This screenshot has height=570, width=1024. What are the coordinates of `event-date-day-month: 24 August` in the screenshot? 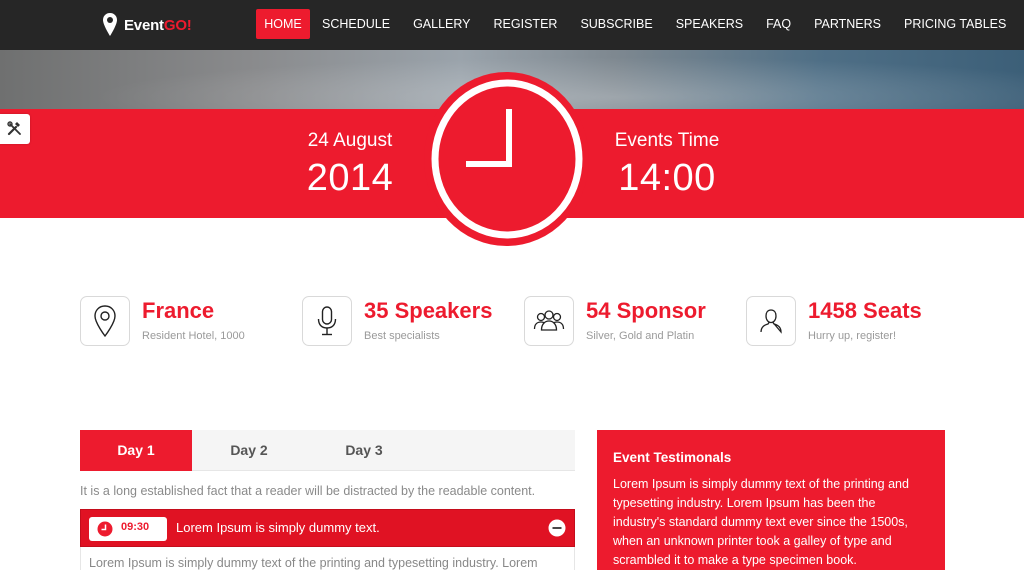 It's located at (350, 140).